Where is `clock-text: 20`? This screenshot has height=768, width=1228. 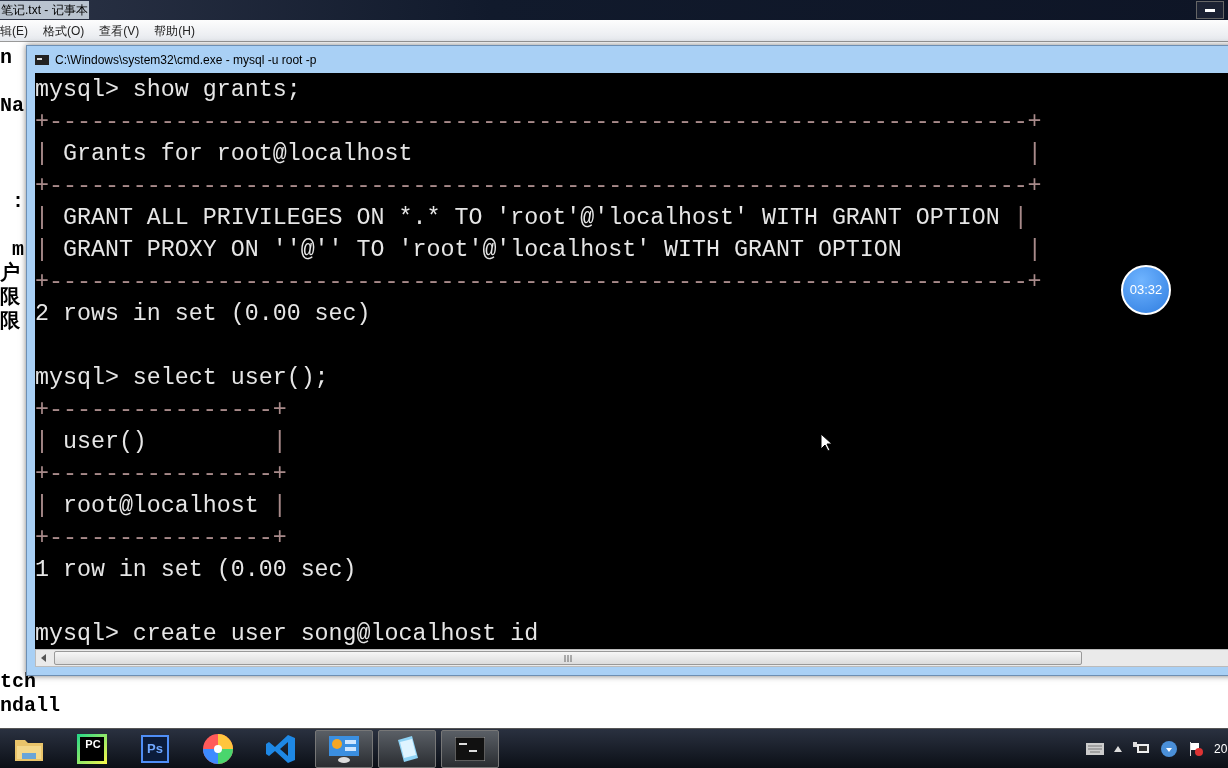
clock-text: 20 is located at coordinates (1221, 748).